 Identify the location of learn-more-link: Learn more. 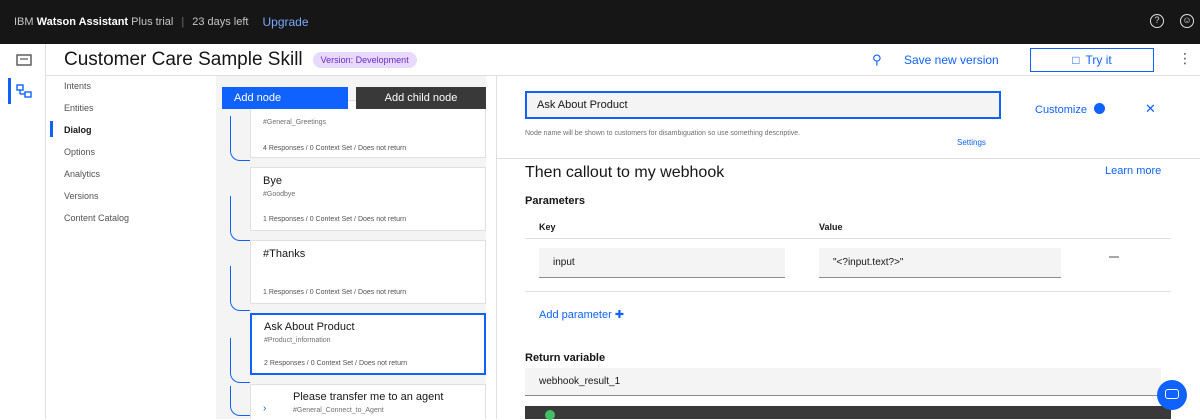
(1133, 171).